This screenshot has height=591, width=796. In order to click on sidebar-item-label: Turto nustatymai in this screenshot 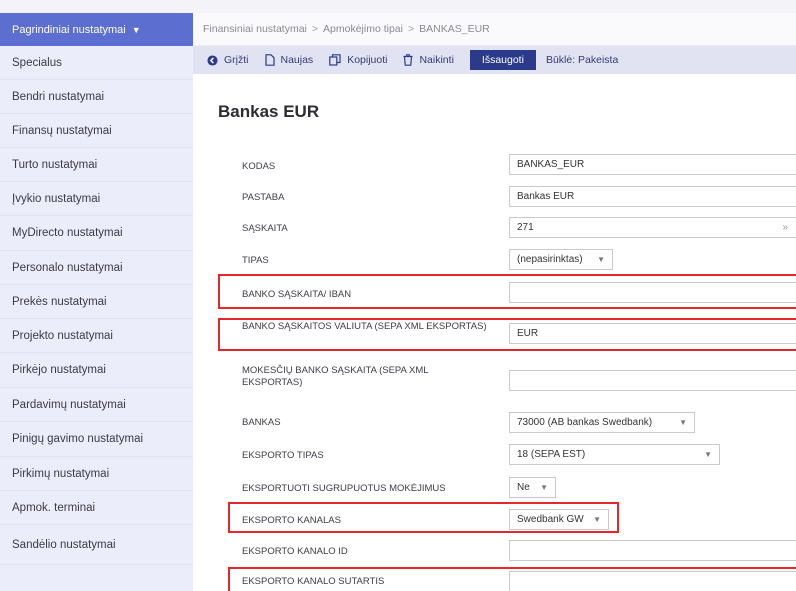, I will do `click(55, 164)`.